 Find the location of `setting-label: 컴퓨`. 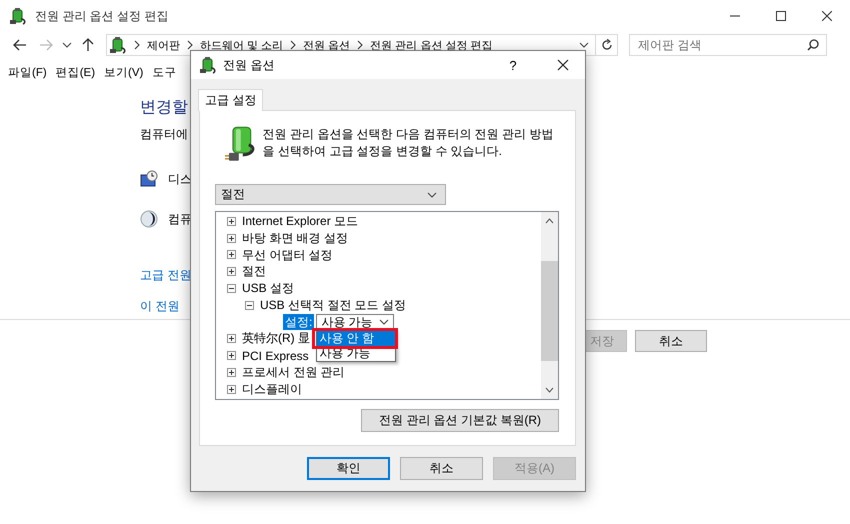

setting-label: 컴퓨 is located at coordinates (180, 219).